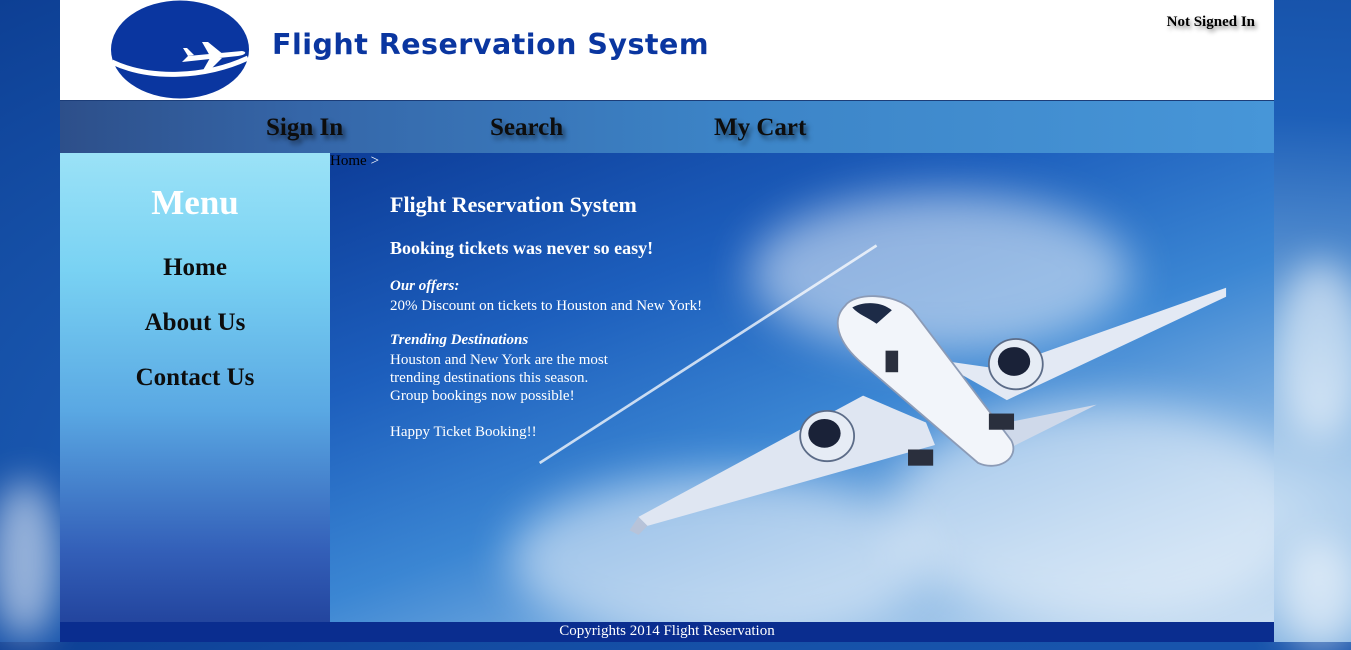 The image size is (1351, 650). I want to click on copyright-text: Copyrights 2014 Flight Reservation, so click(667, 631).